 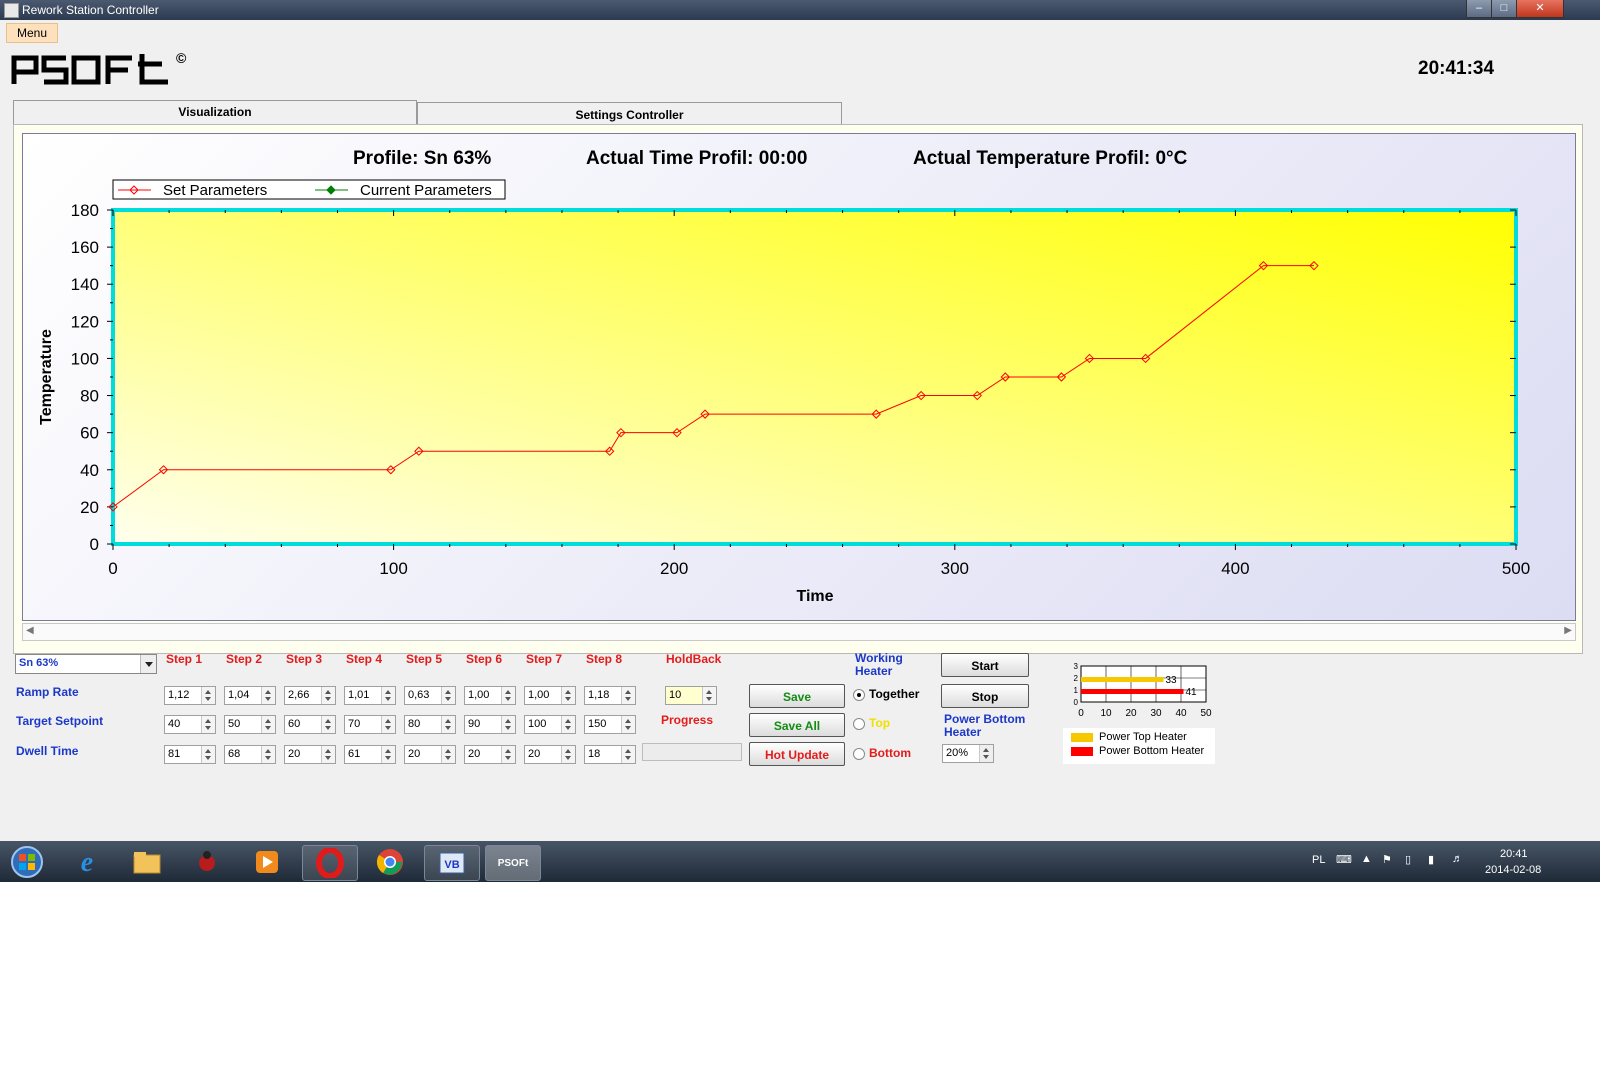 What do you see at coordinates (370, 695) in the screenshot?
I see `ramp-rate-step-4: 1,01` at bounding box center [370, 695].